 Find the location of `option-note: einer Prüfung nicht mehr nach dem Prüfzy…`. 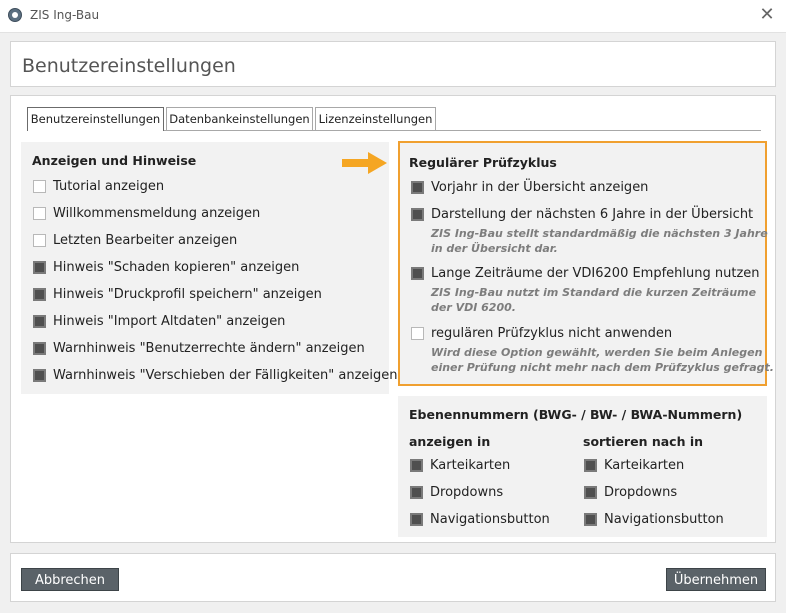

option-note: einer Prüfung nicht mehr nach dem Prüfzy… is located at coordinates (602, 367).